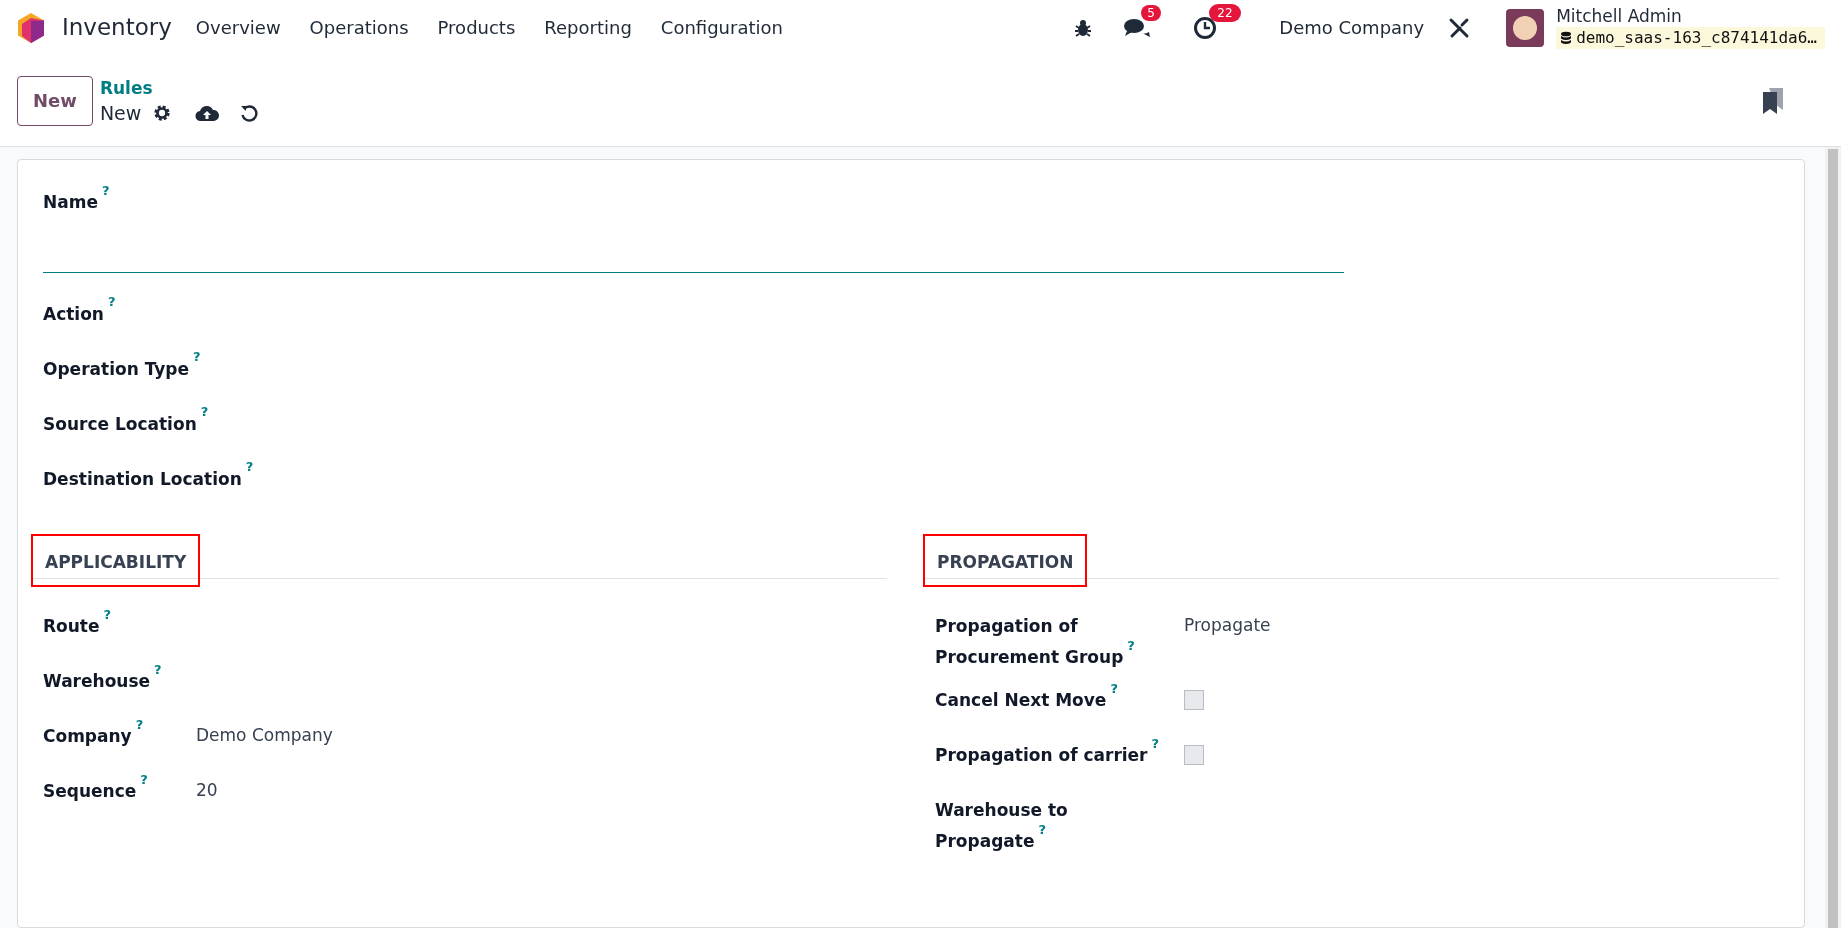 Image resolution: width=1841 pixels, height=928 pixels. Describe the element at coordinates (1225, 12) in the screenshot. I see `activity-count-badge: 22` at that location.